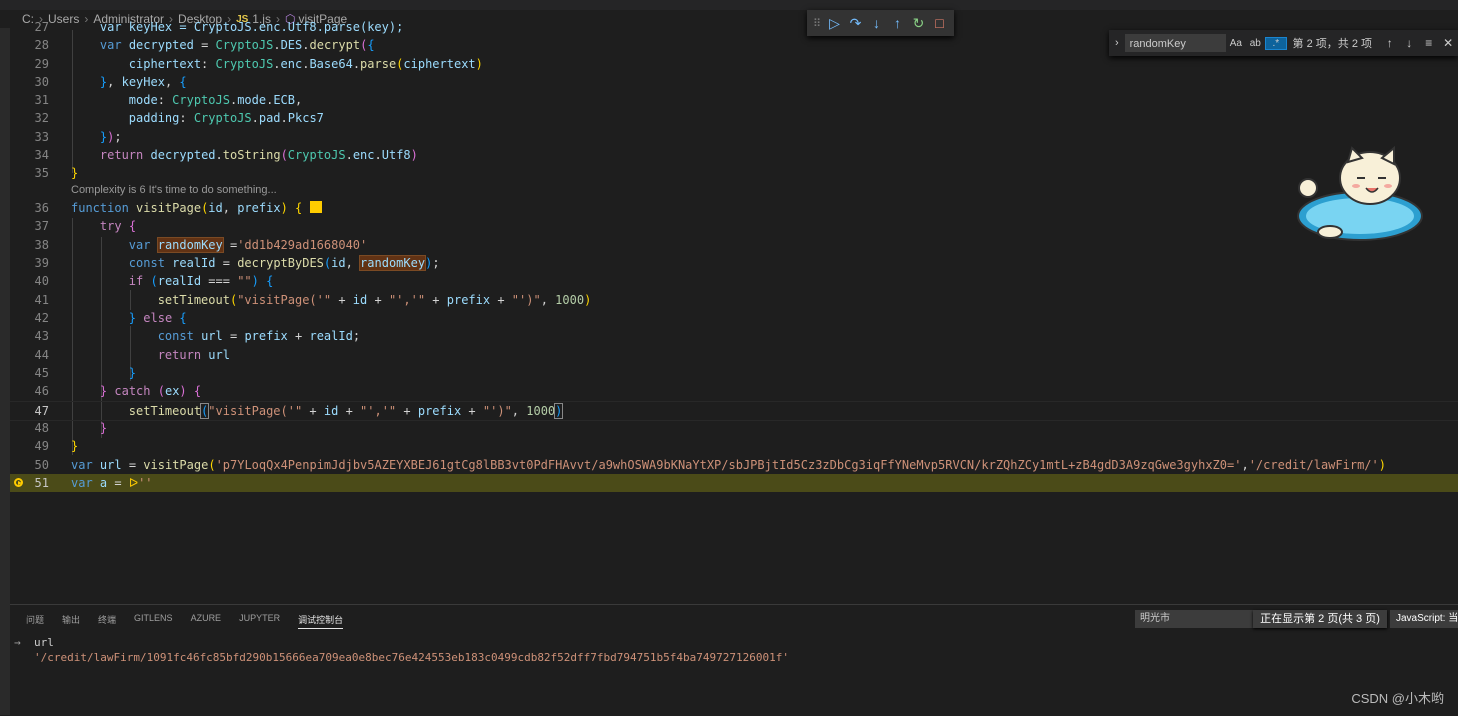 This screenshot has height=716, width=1458. Describe the element at coordinates (876, 23) in the screenshot. I see `step-into-icon: ↓` at that location.